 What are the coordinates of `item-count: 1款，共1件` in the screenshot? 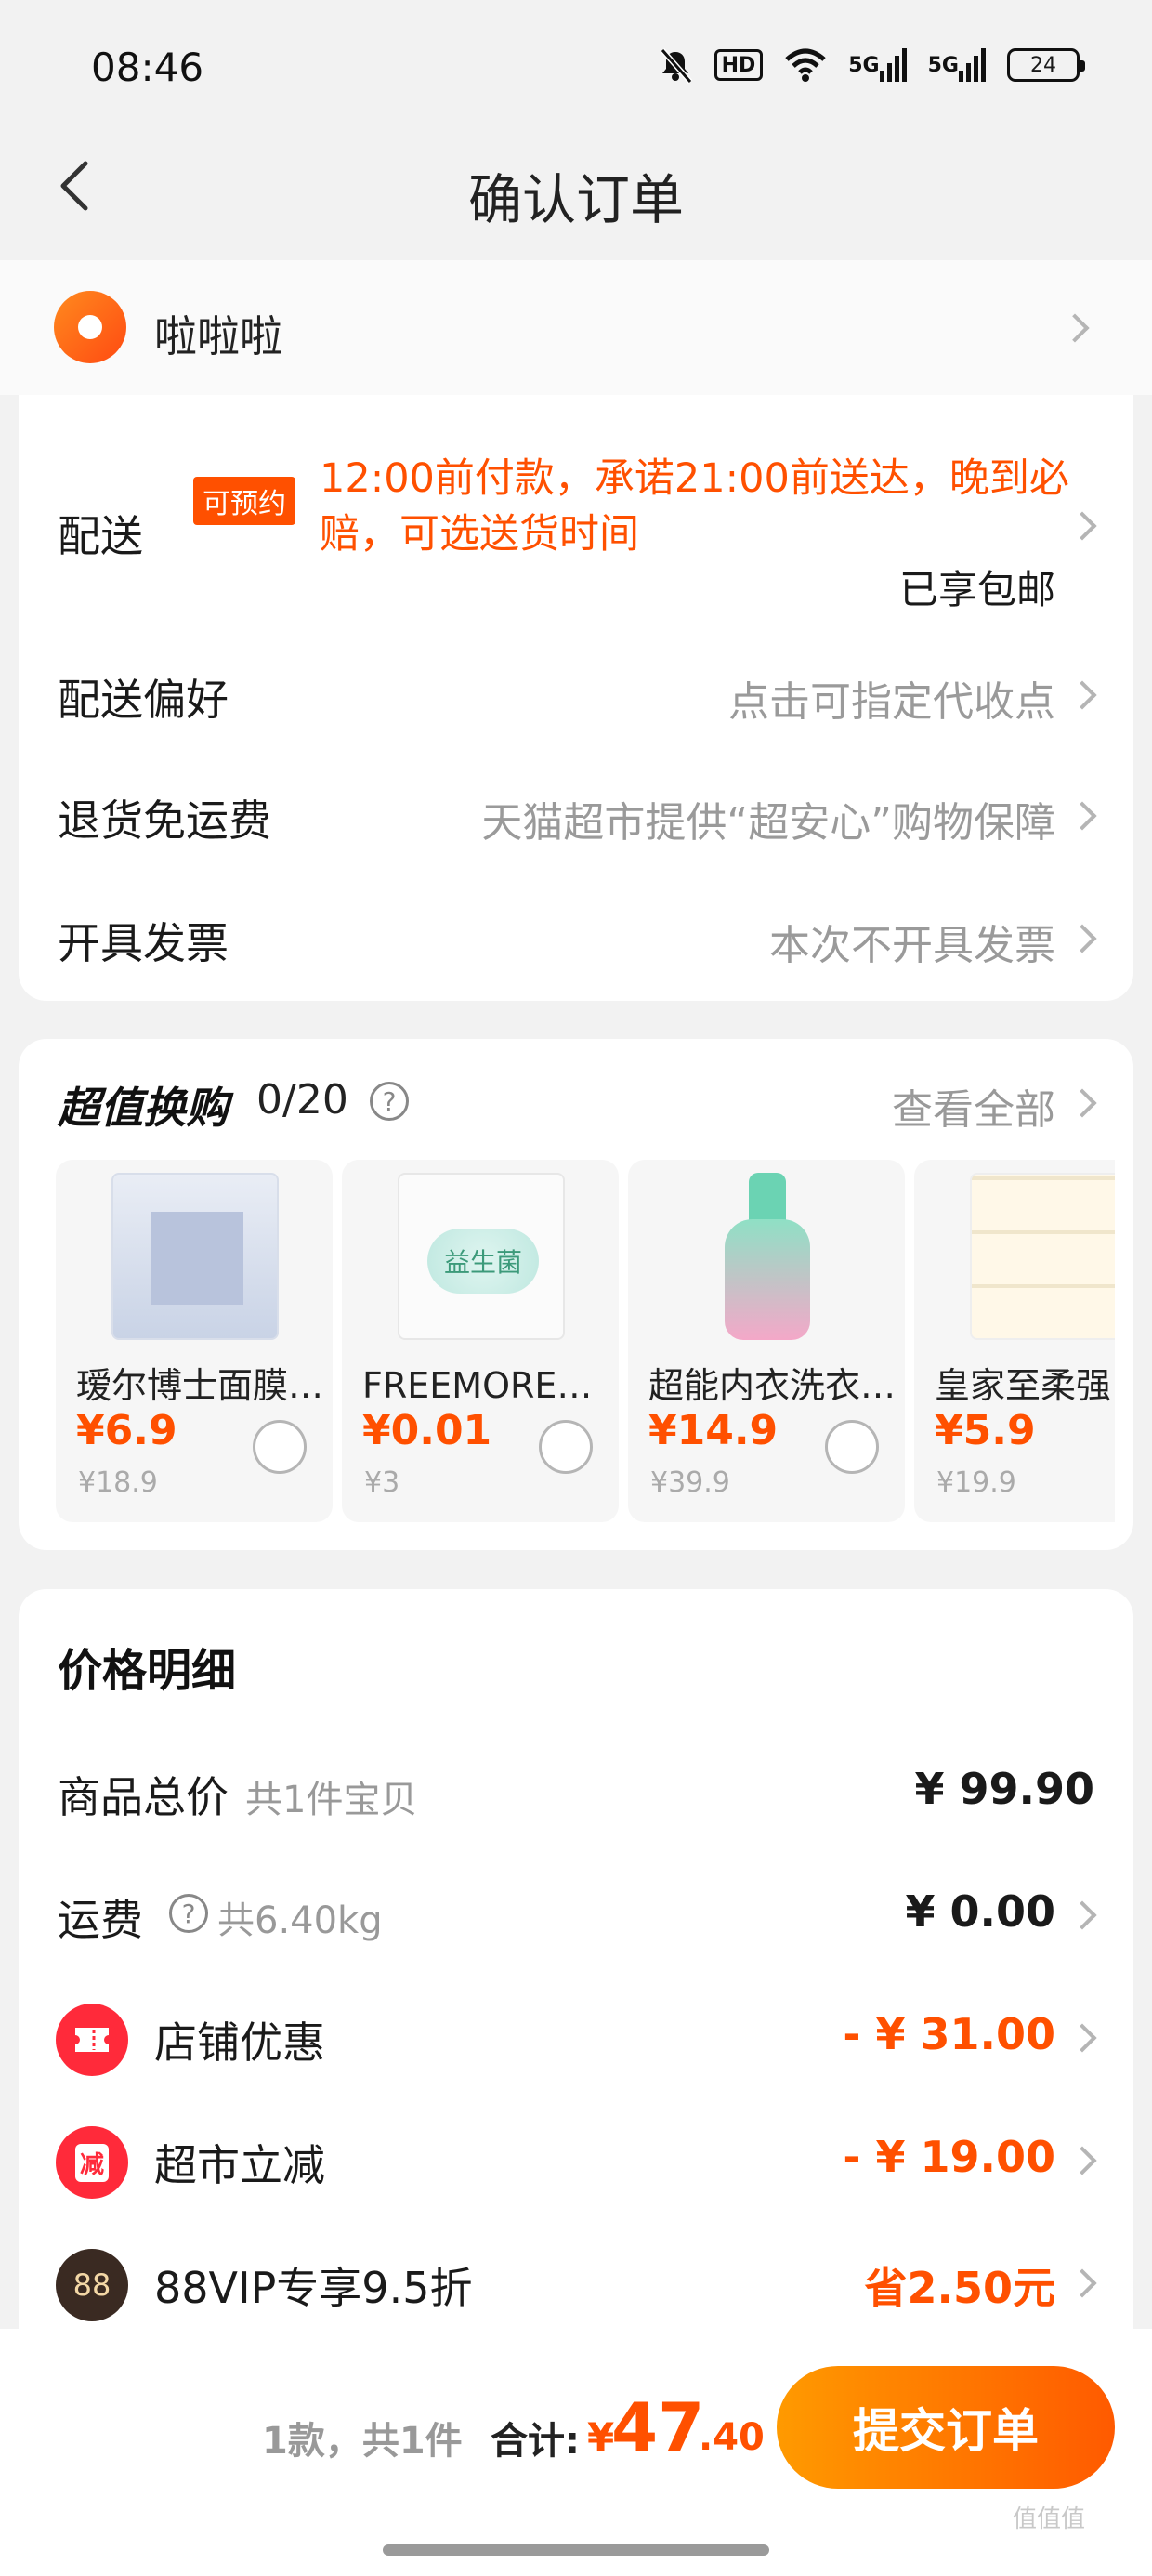 It's located at (362, 2441).